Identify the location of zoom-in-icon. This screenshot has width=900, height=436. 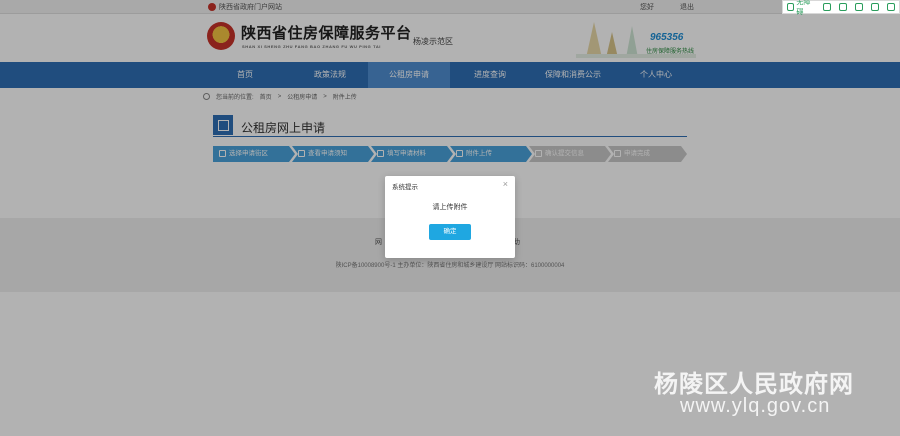
(827, 7).